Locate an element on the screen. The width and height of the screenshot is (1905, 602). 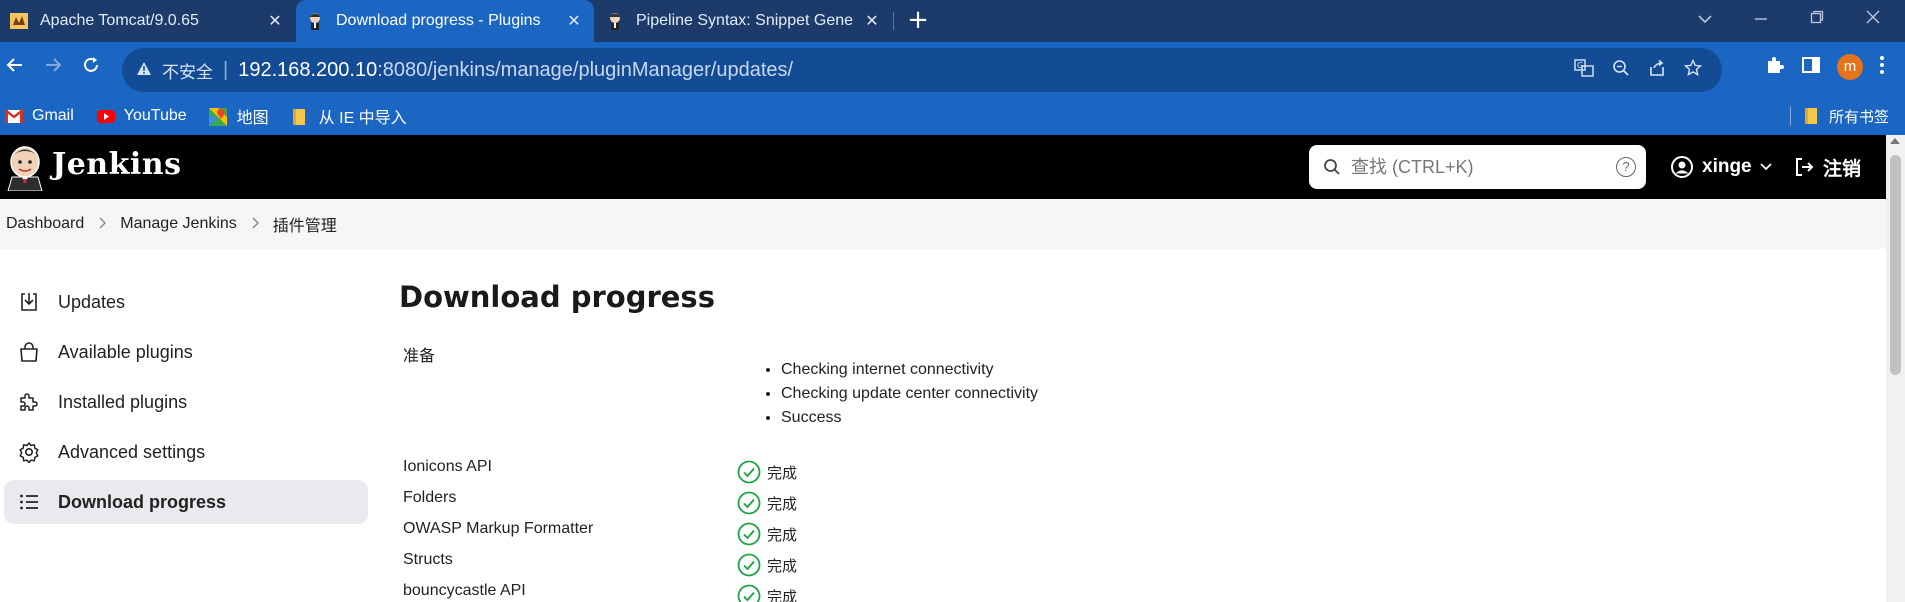
zoom-icon is located at coordinates (1621, 70).